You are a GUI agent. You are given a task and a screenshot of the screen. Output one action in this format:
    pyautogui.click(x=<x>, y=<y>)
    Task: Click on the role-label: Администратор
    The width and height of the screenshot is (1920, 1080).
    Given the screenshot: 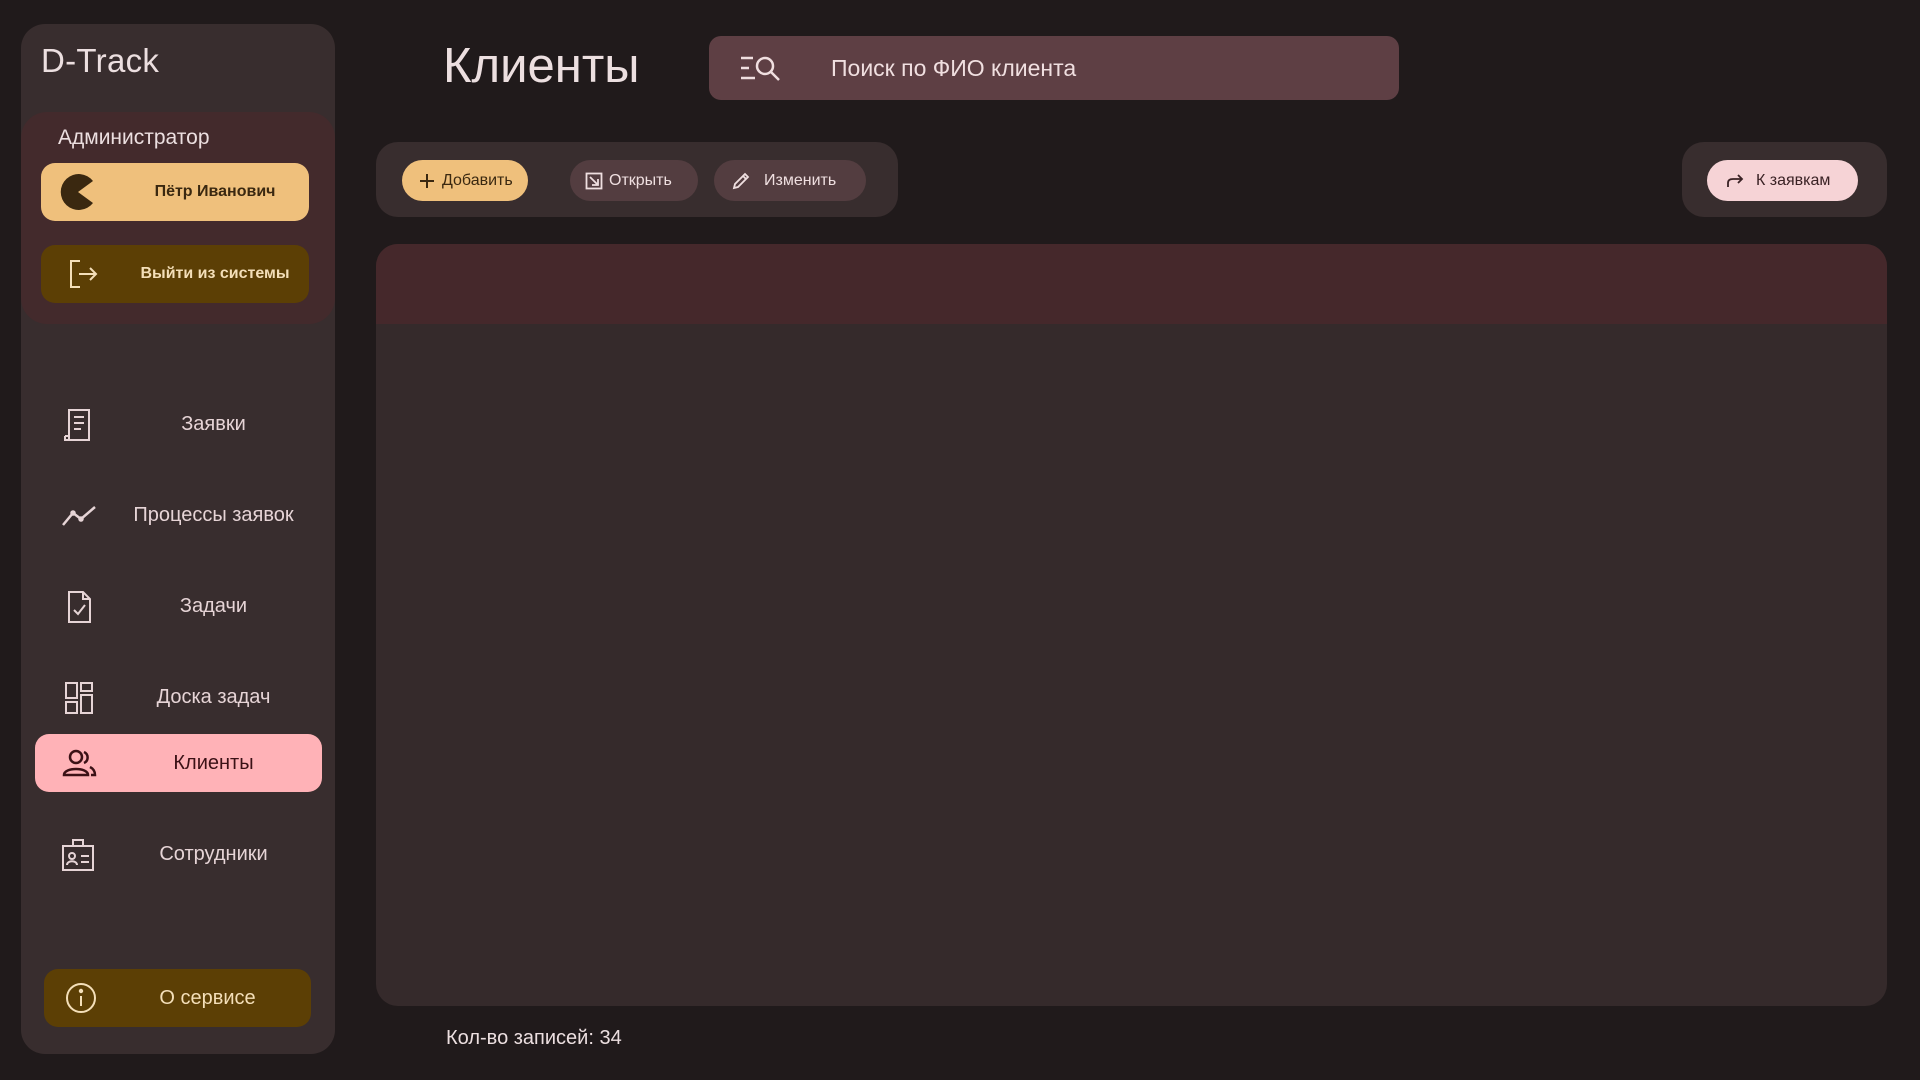 What is the action you would take?
    pyautogui.click(x=134, y=137)
    